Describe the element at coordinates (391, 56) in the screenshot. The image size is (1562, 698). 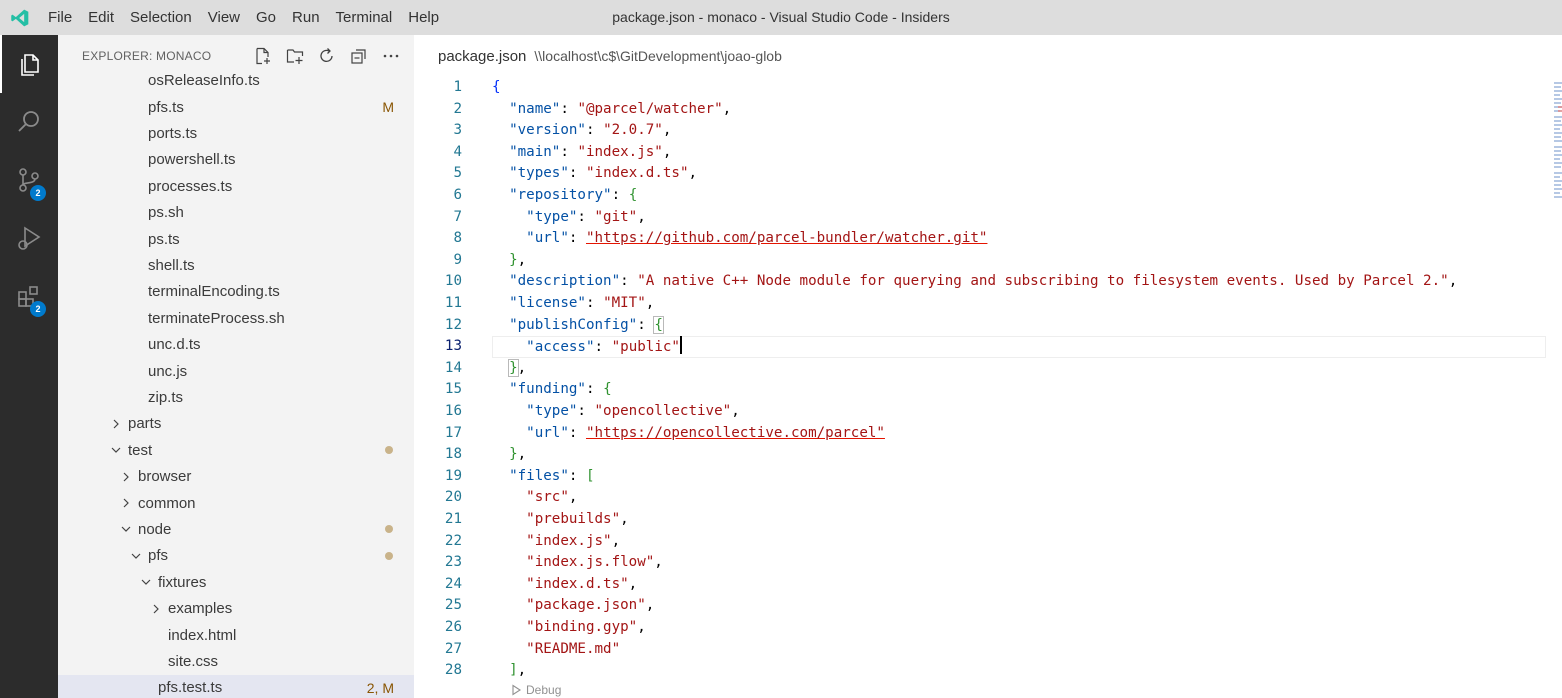
I see `more-actions-icon` at that location.